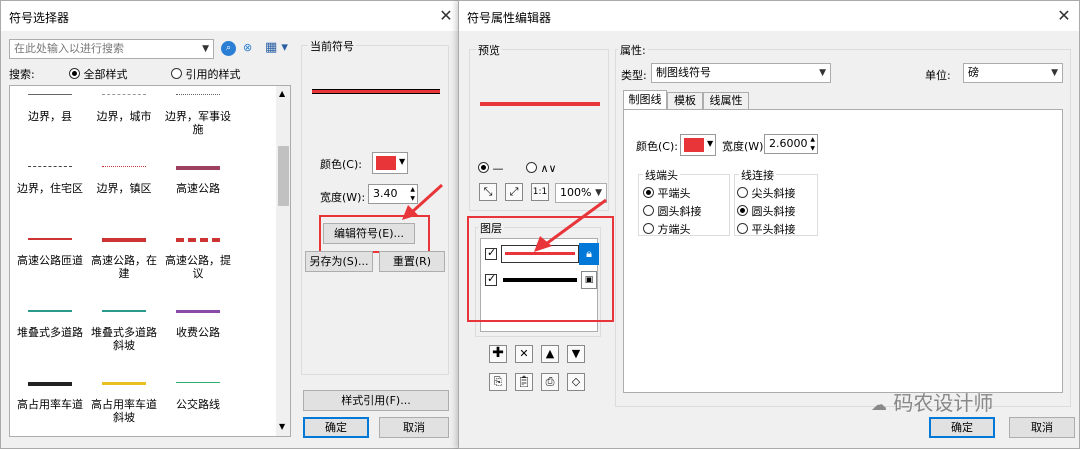 The image size is (1080, 449). What do you see at coordinates (50, 262) in the screenshot?
I see `symbol-item: 高速公路匝道` at bounding box center [50, 262].